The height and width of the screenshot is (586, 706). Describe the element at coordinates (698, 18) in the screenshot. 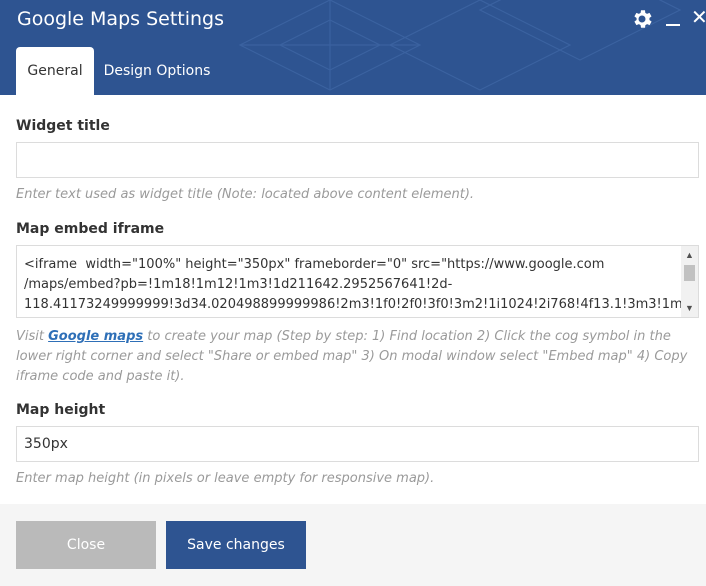

I see `close-icon: ✕` at that location.